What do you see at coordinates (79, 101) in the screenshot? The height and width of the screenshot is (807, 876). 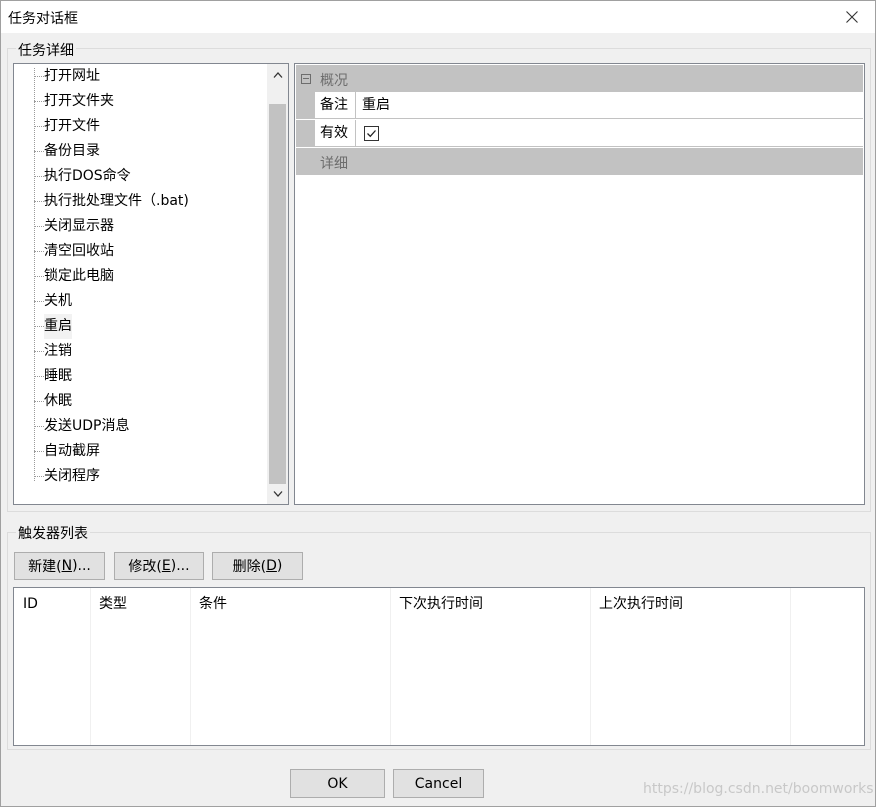 I see `tree-item-label: 打开文件夹` at bounding box center [79, 101].